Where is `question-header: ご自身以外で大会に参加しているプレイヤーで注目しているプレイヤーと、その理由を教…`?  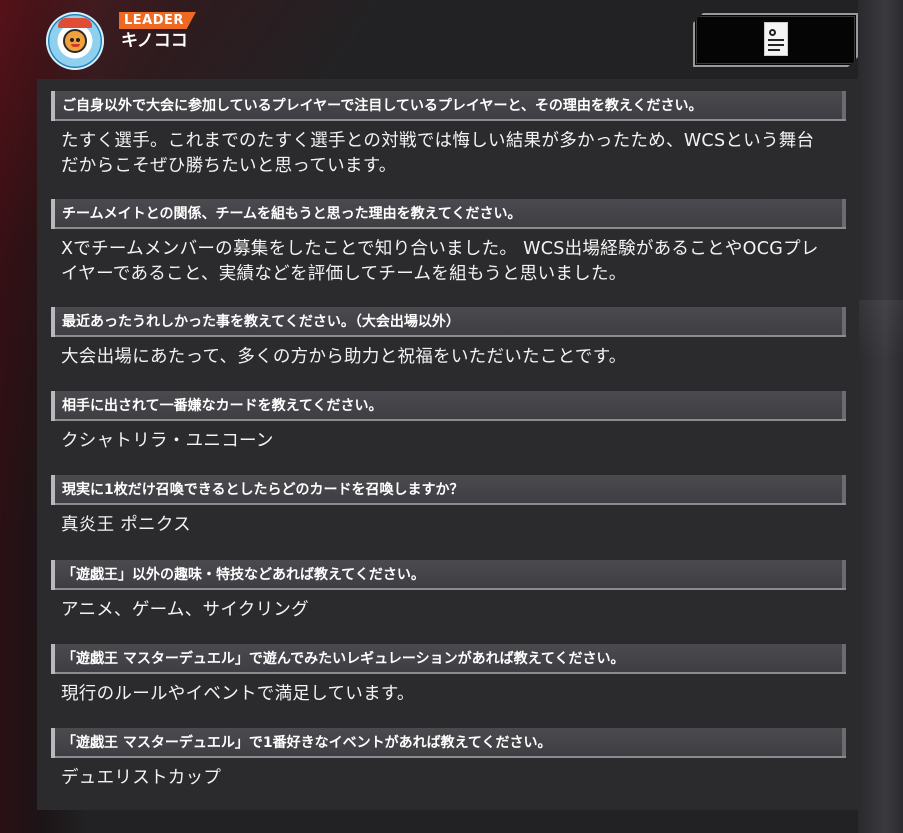
question-header: ご自身以外で大会に参加しているプレイヤーで注目しているプレイヤーと、その理由を教… is located at coordinates (448, 106).